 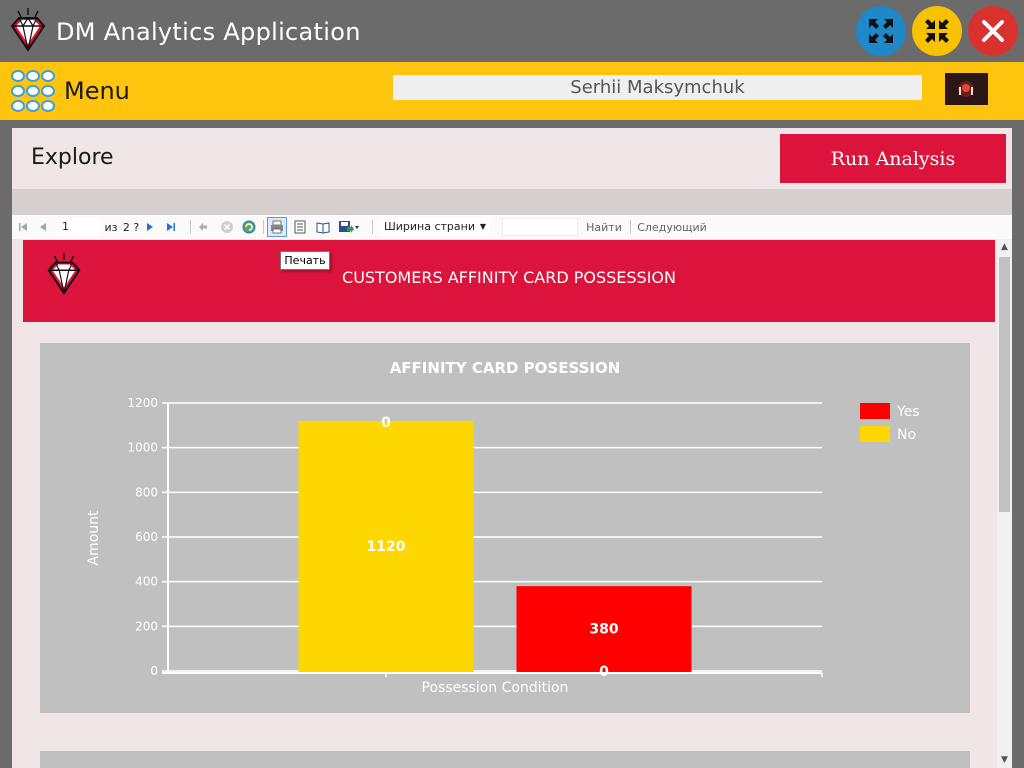 I want to click on close-icon, so click(x=993, y=31).